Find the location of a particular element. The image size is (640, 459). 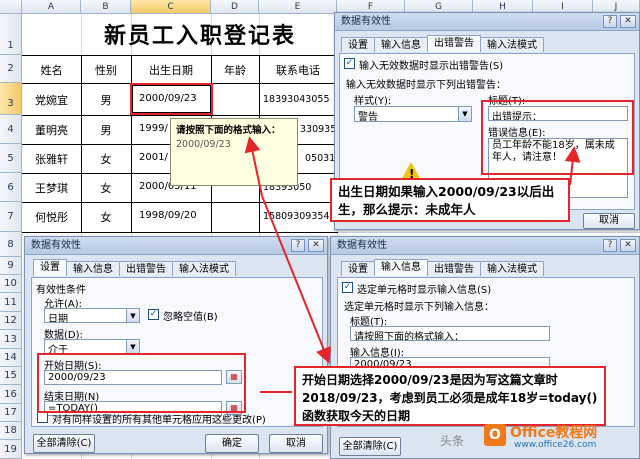

arrow-tooltip is located at coordinates (296, 279).